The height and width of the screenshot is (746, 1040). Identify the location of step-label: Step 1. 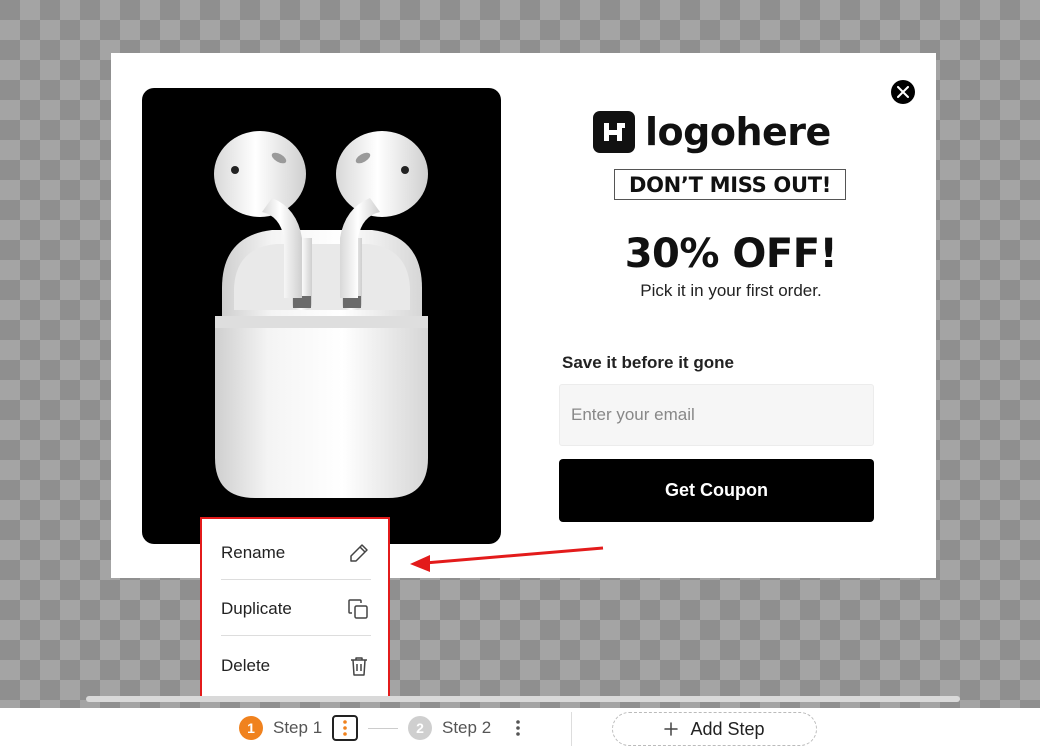
(298, 727).